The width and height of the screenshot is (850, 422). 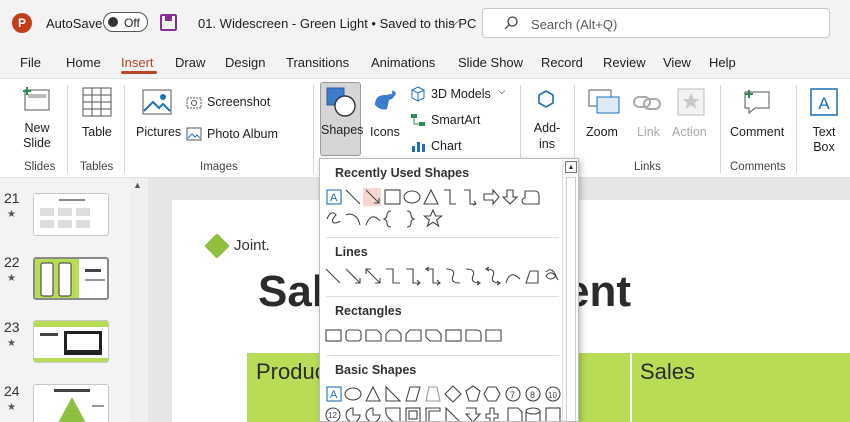 I want to click on search-icon, so click(x=511, y=23).